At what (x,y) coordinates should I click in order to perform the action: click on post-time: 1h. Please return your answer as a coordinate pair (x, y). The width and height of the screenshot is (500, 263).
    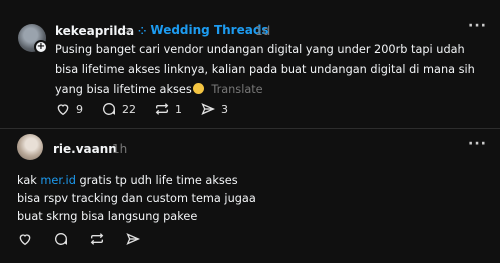
    Looking at the image, I should click on (120, 149).